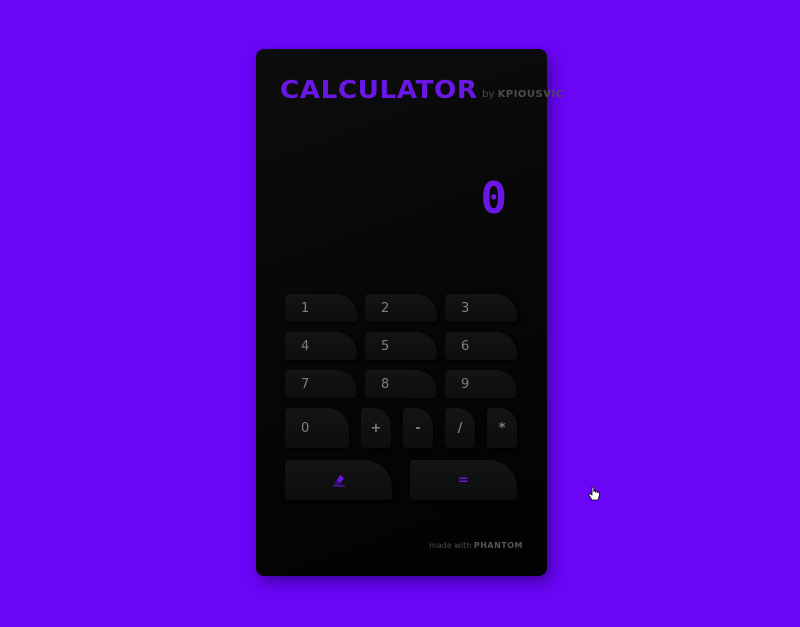 This screenshot has width=800, height=627. What do you see at coordinates (494, 198) in the screenshot?
I see `display-value: 0` at bounding box center [494, 198].